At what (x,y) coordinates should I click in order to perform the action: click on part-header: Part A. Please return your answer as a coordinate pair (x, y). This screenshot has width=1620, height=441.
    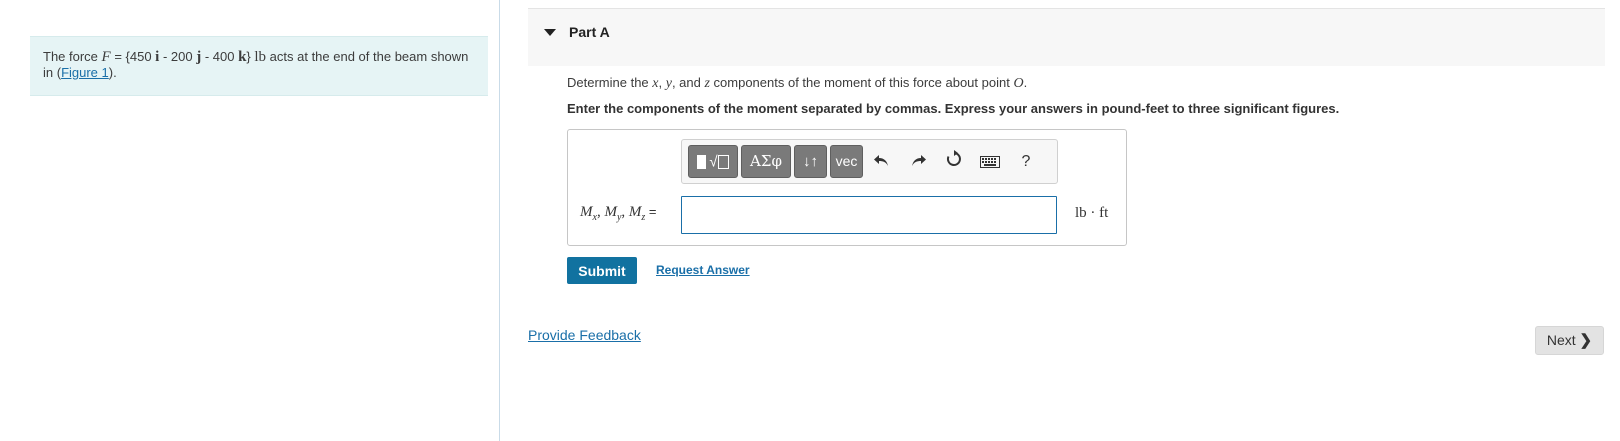
    Looking at the image, I should click on (1066, 37).